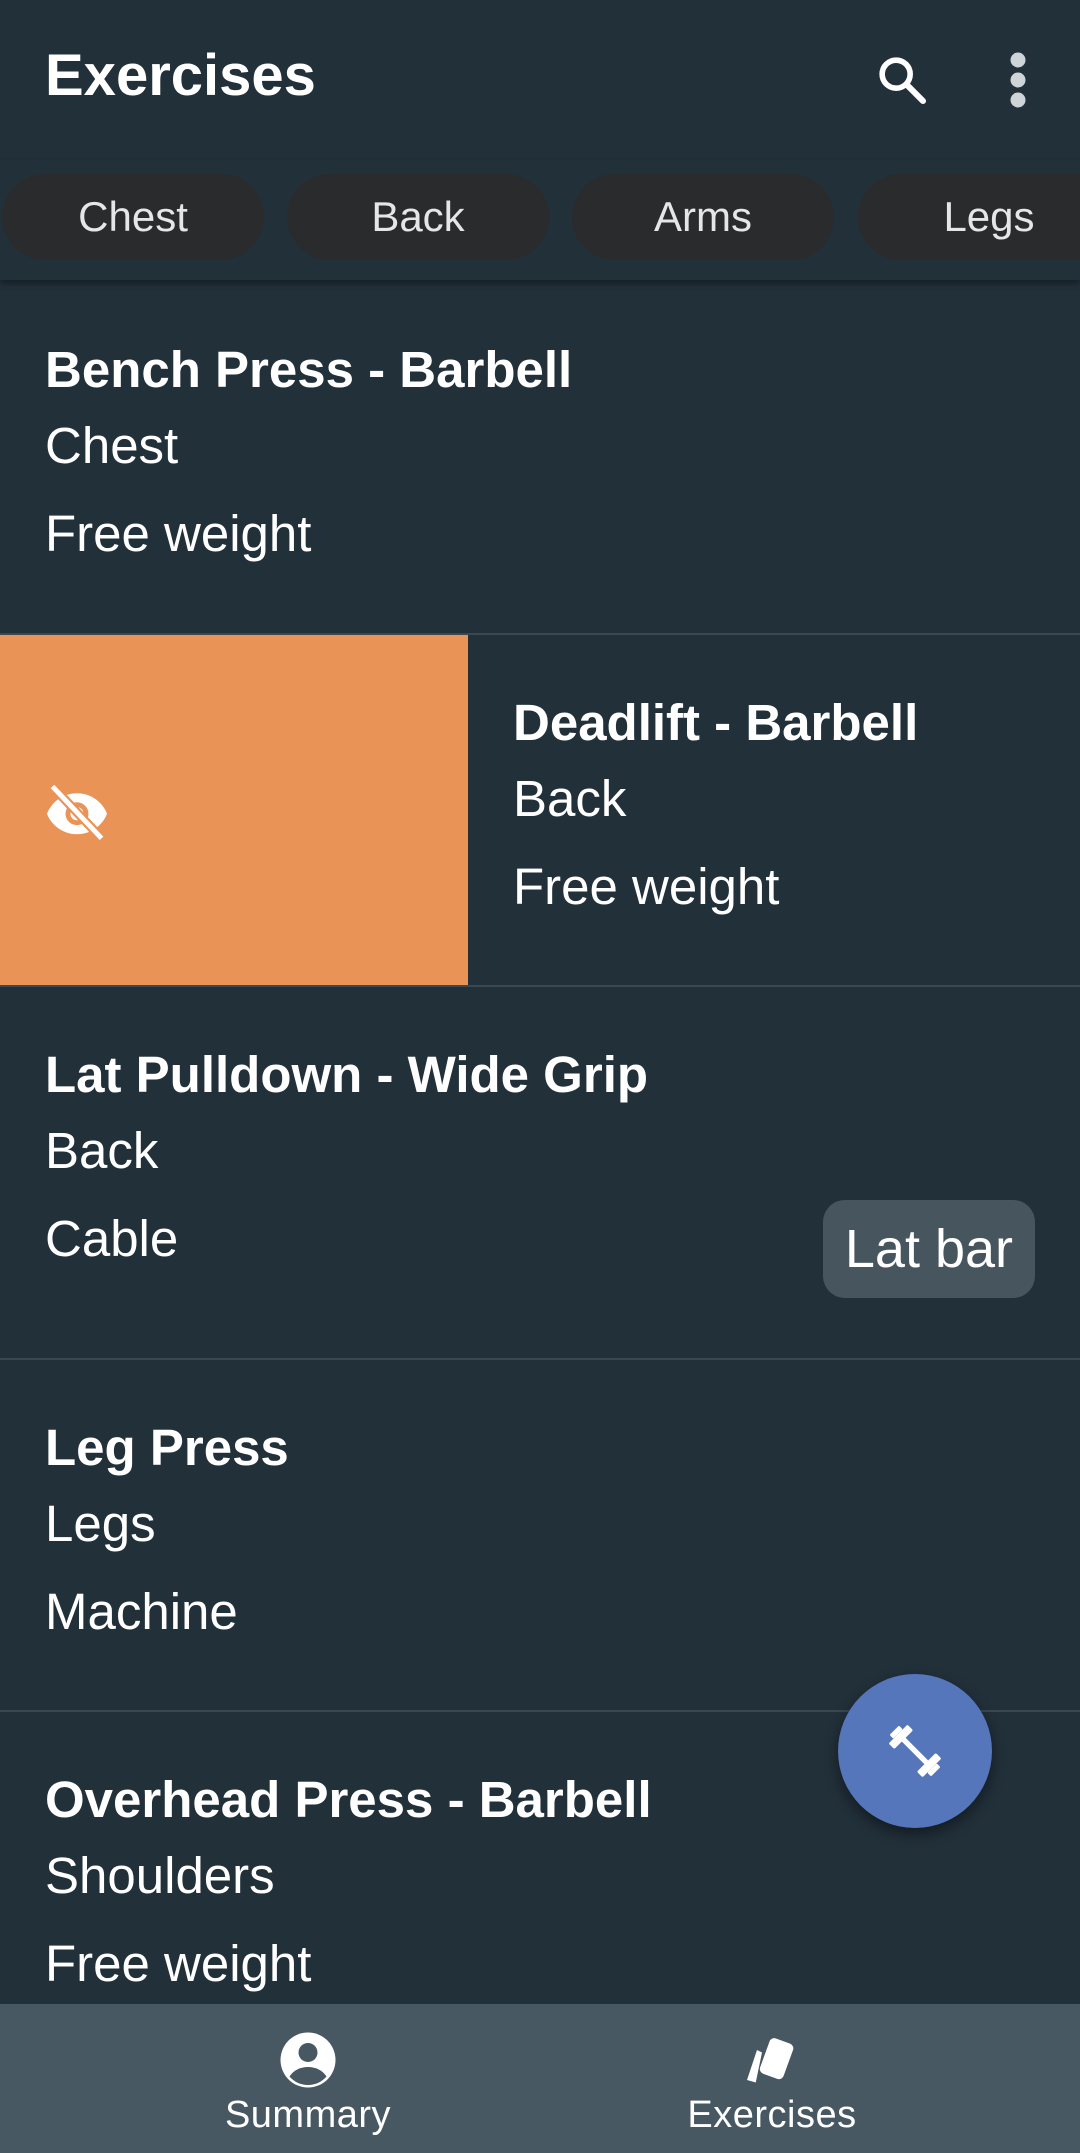 This screenshot has width=1080, height=2153. Describe the element at coordinates (774, 810) in the screenshot. I see `exercise-row-content: Deadlift - Barbell Back Free weight` at that location.